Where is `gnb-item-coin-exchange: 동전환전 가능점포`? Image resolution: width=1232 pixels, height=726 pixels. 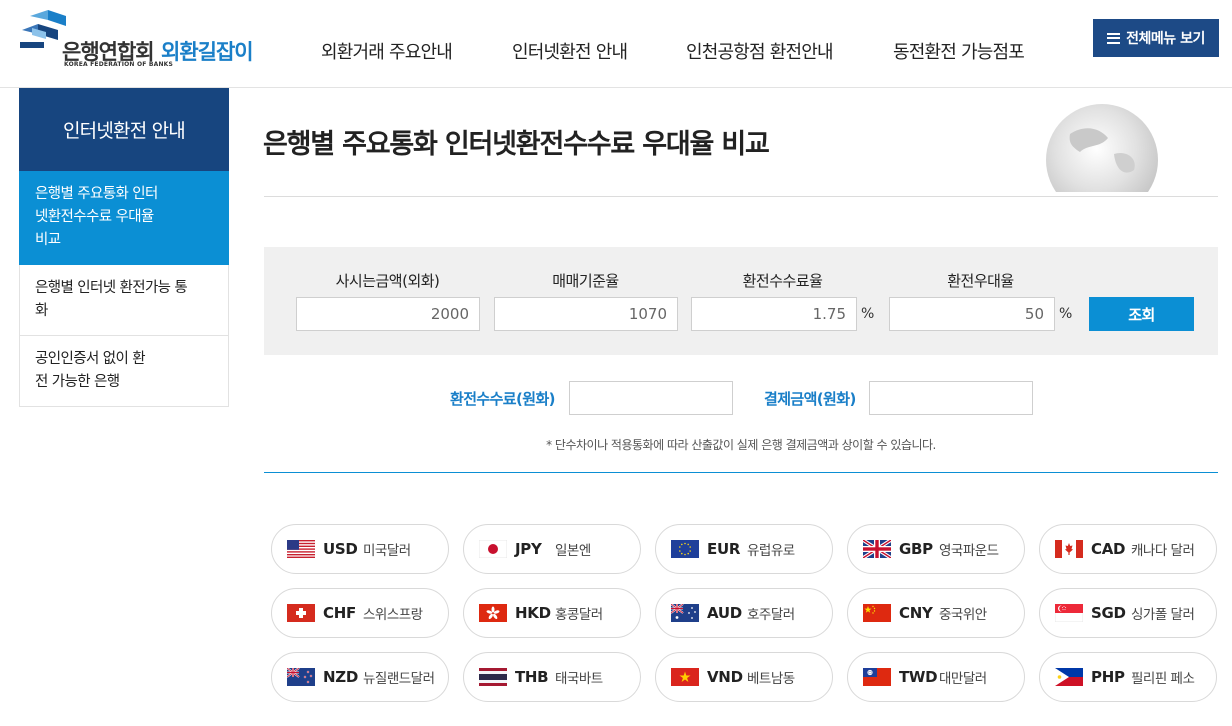 gnb-item-coin-exchange: 동전환전 가능점포 is located at coordinates (959, 51).